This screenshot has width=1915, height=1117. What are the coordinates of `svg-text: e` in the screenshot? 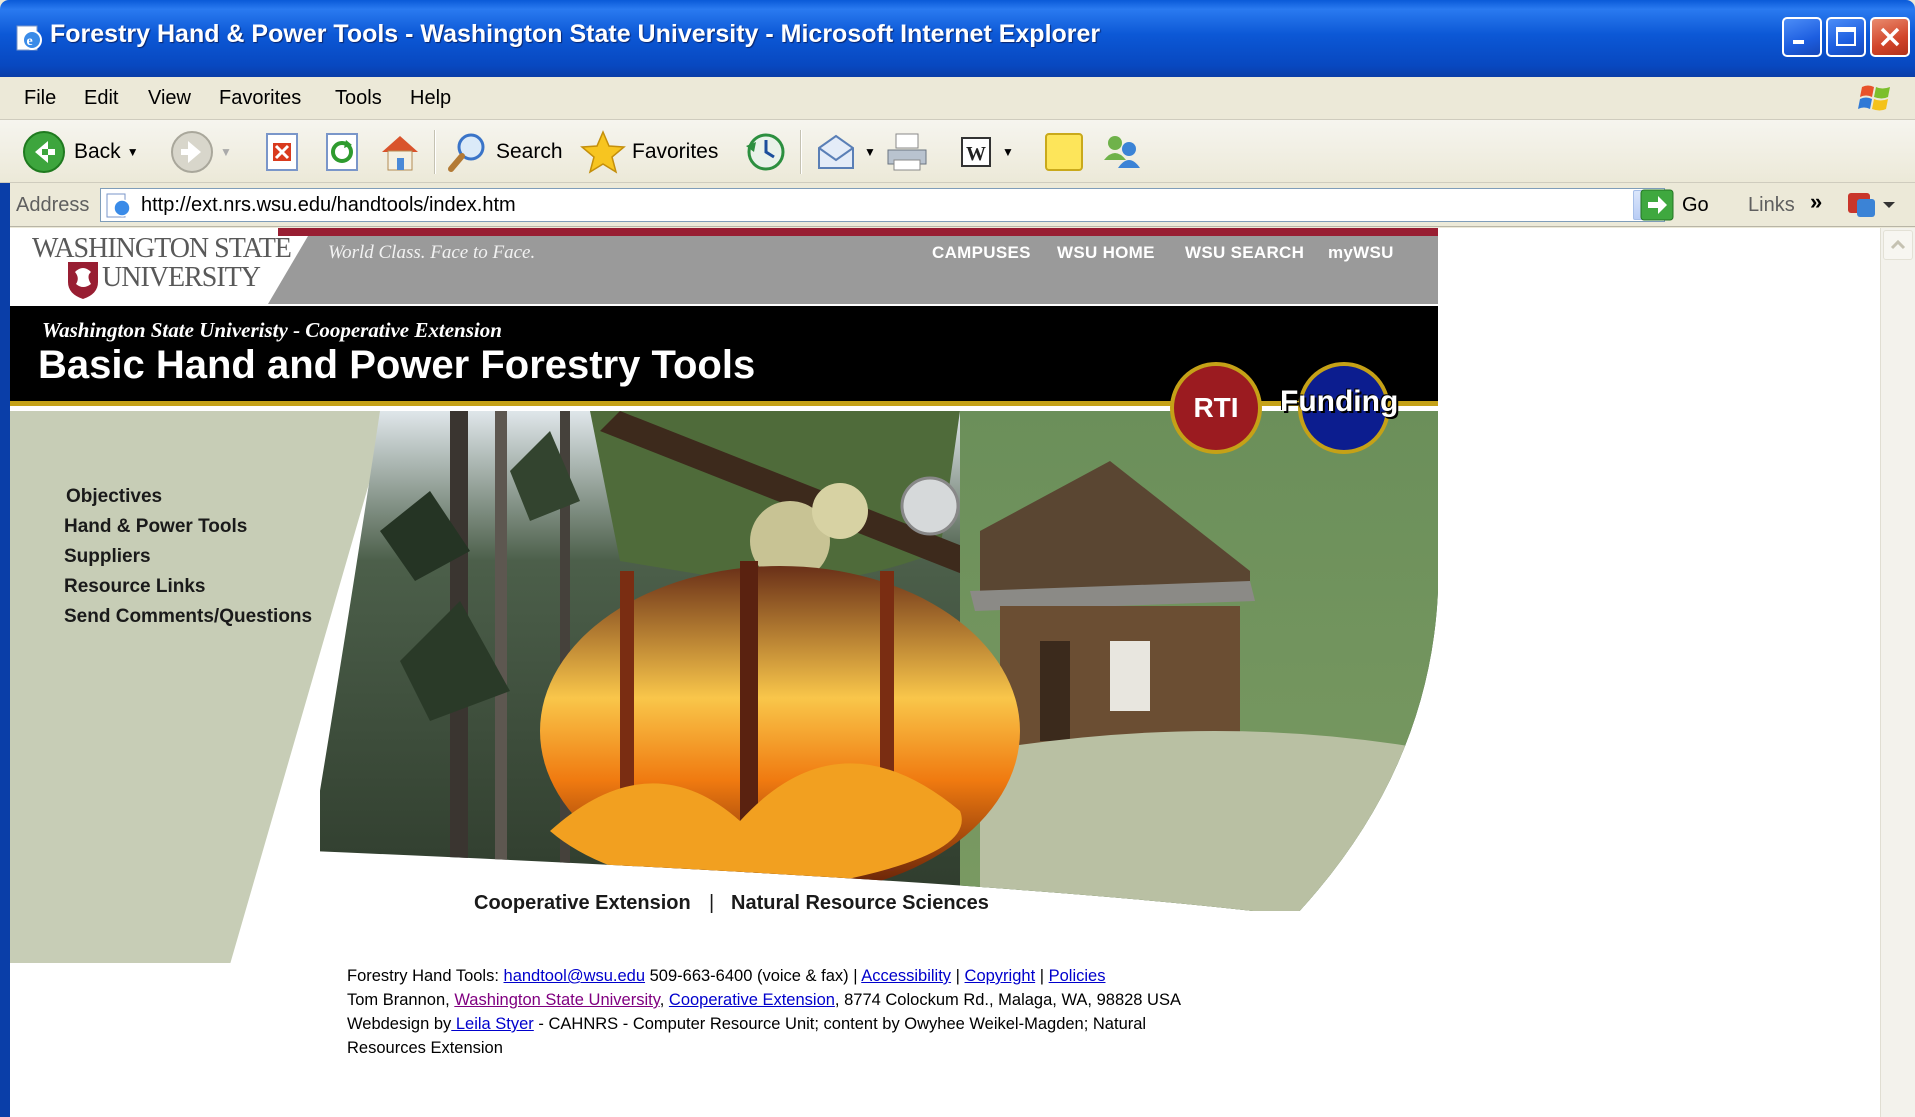 It's located at (30, 41).